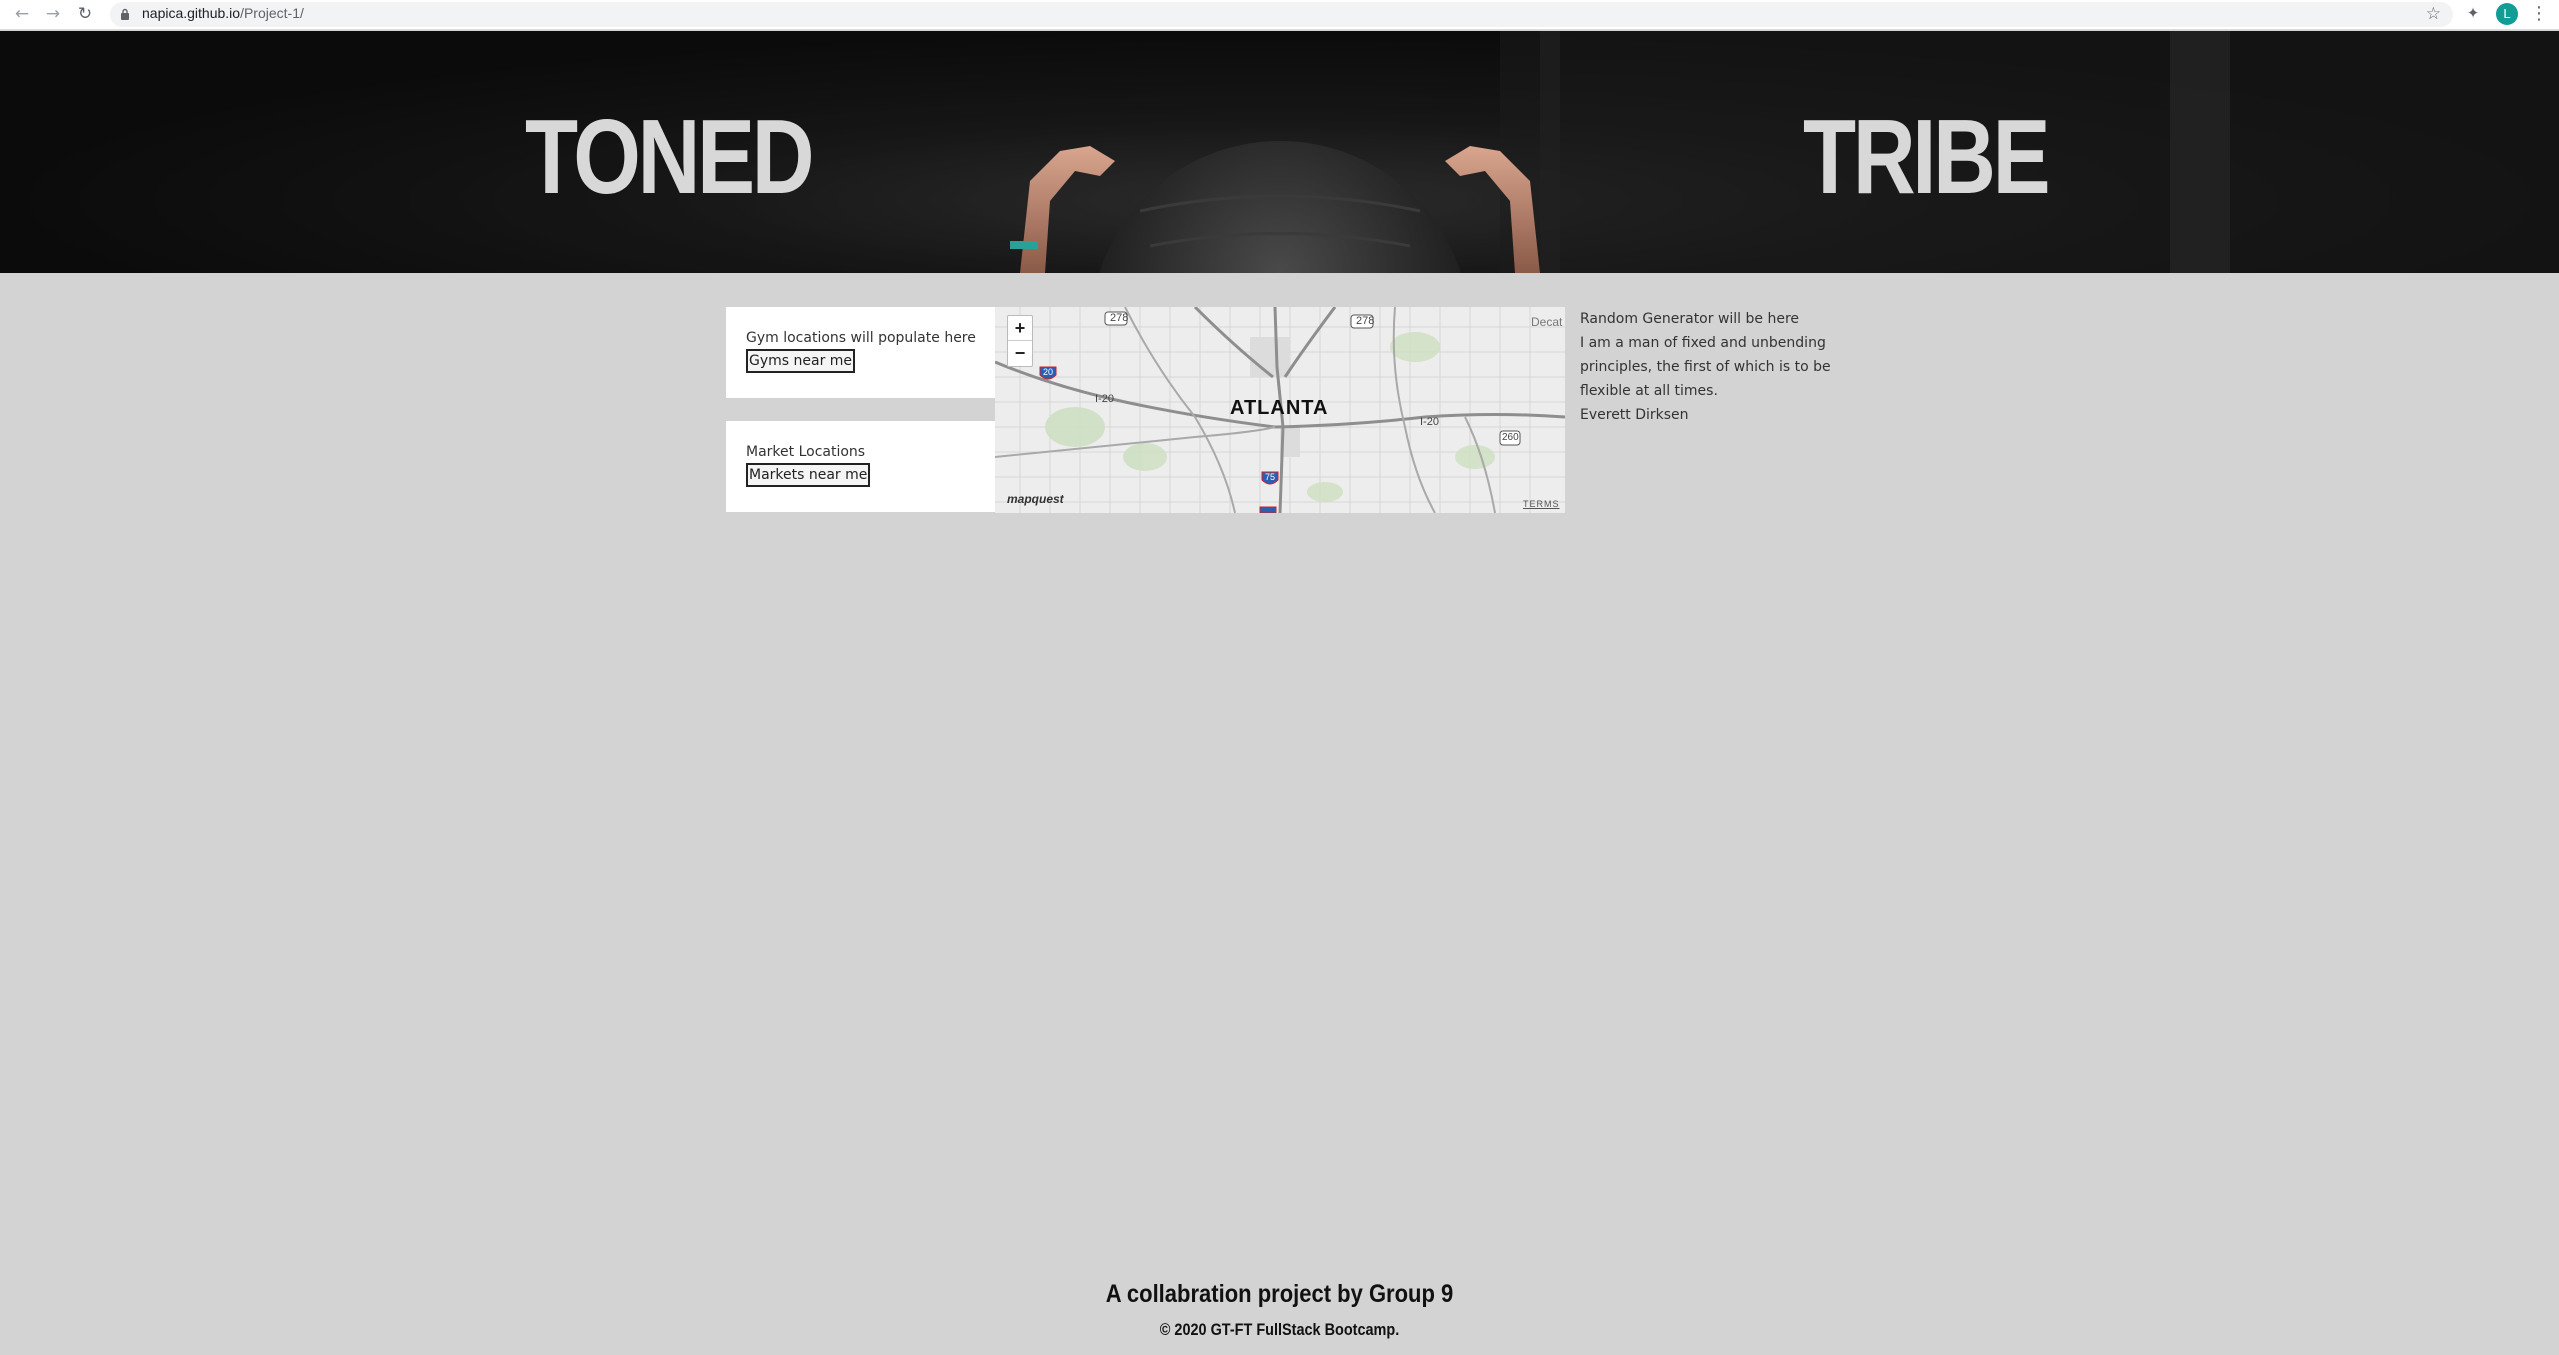 This screenshot has width=2559, height=1355. I want to click on i20-west-label: I-20, so click(1104, 399).